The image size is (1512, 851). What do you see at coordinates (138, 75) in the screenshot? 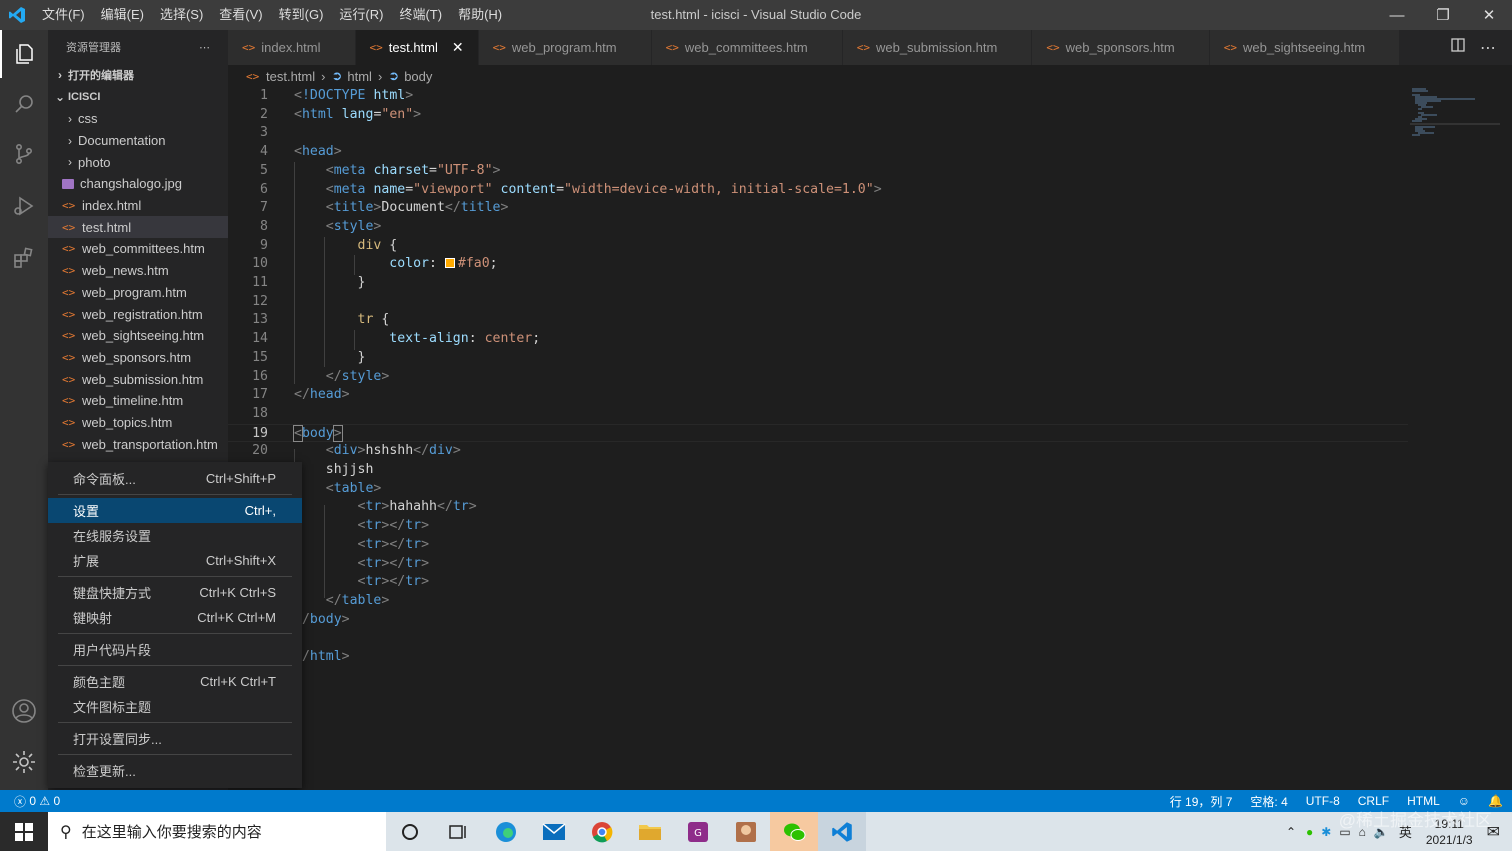
I see `open-editors-section: › 打开的编辑器` at bounding box center [138, 75].